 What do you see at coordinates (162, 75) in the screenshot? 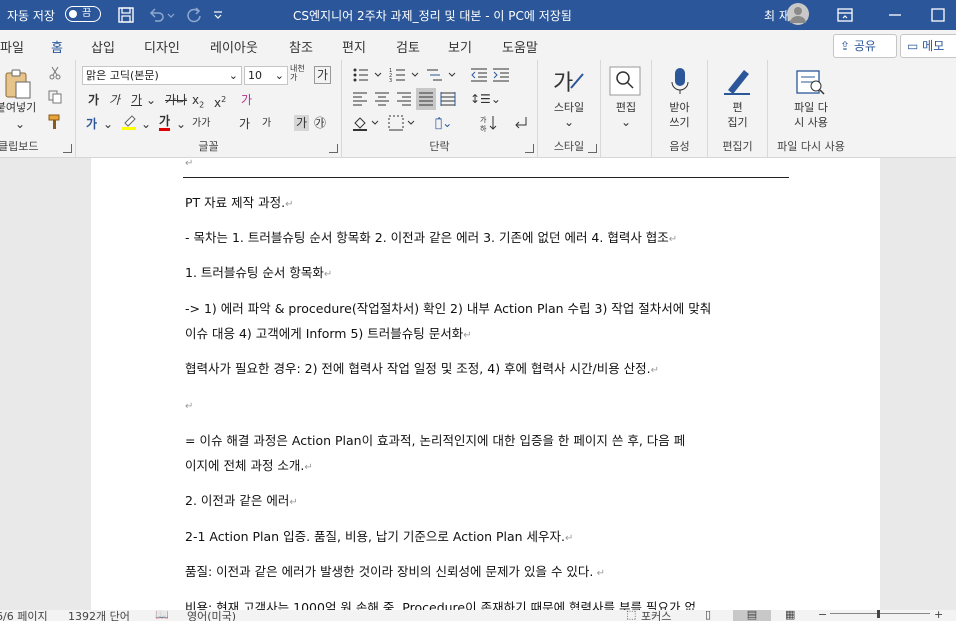
I see `font-name-select: 맑은 고딕(본문) ⌄` at bounding box center [162, 75].